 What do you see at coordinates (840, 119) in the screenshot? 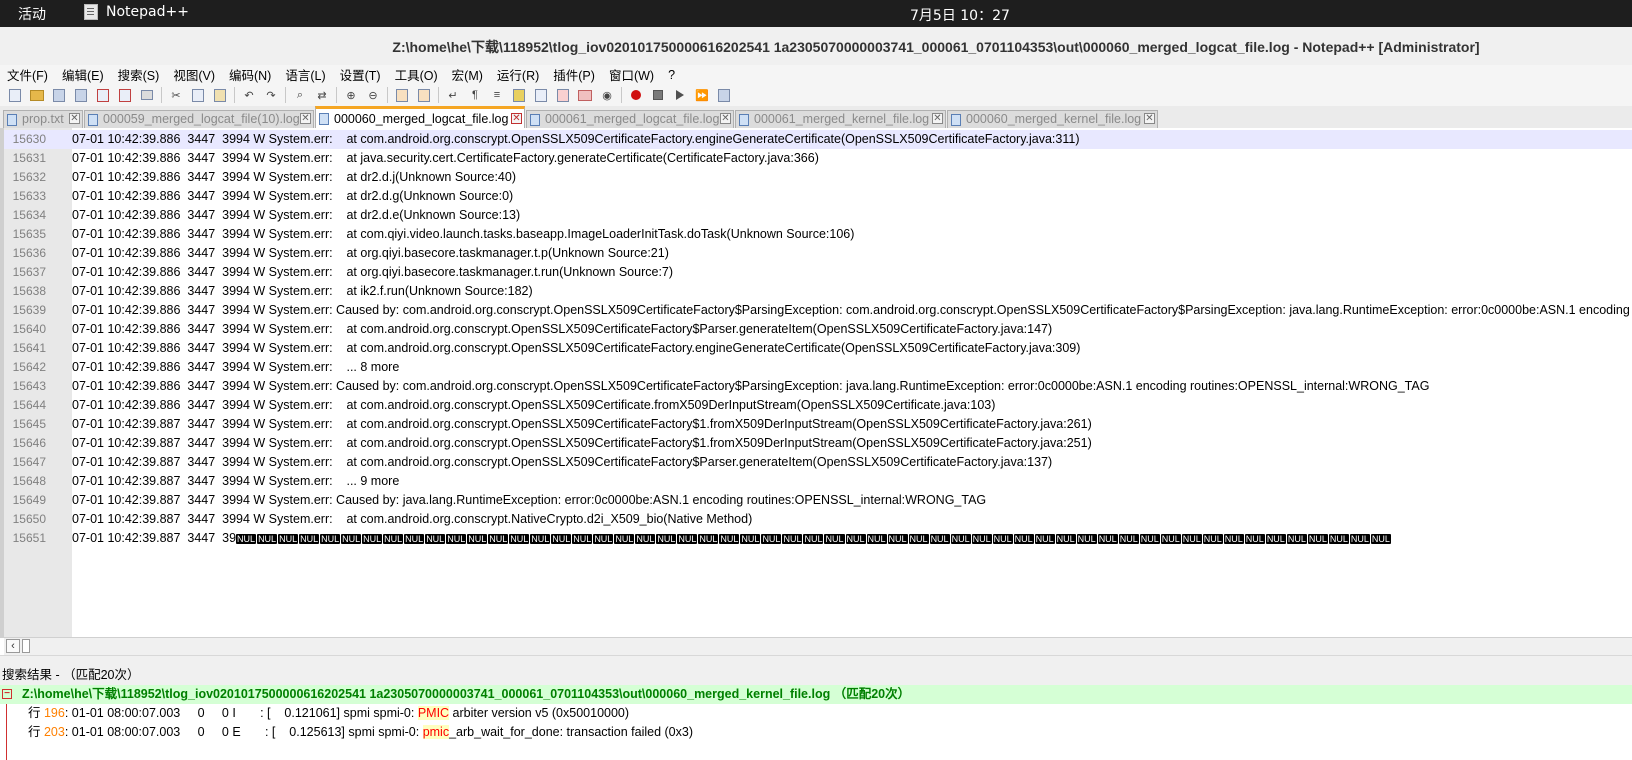
I see `tab-000061-kernel: 000061_merged_kernel_file.log ✕` at bounding box center [840, 119].